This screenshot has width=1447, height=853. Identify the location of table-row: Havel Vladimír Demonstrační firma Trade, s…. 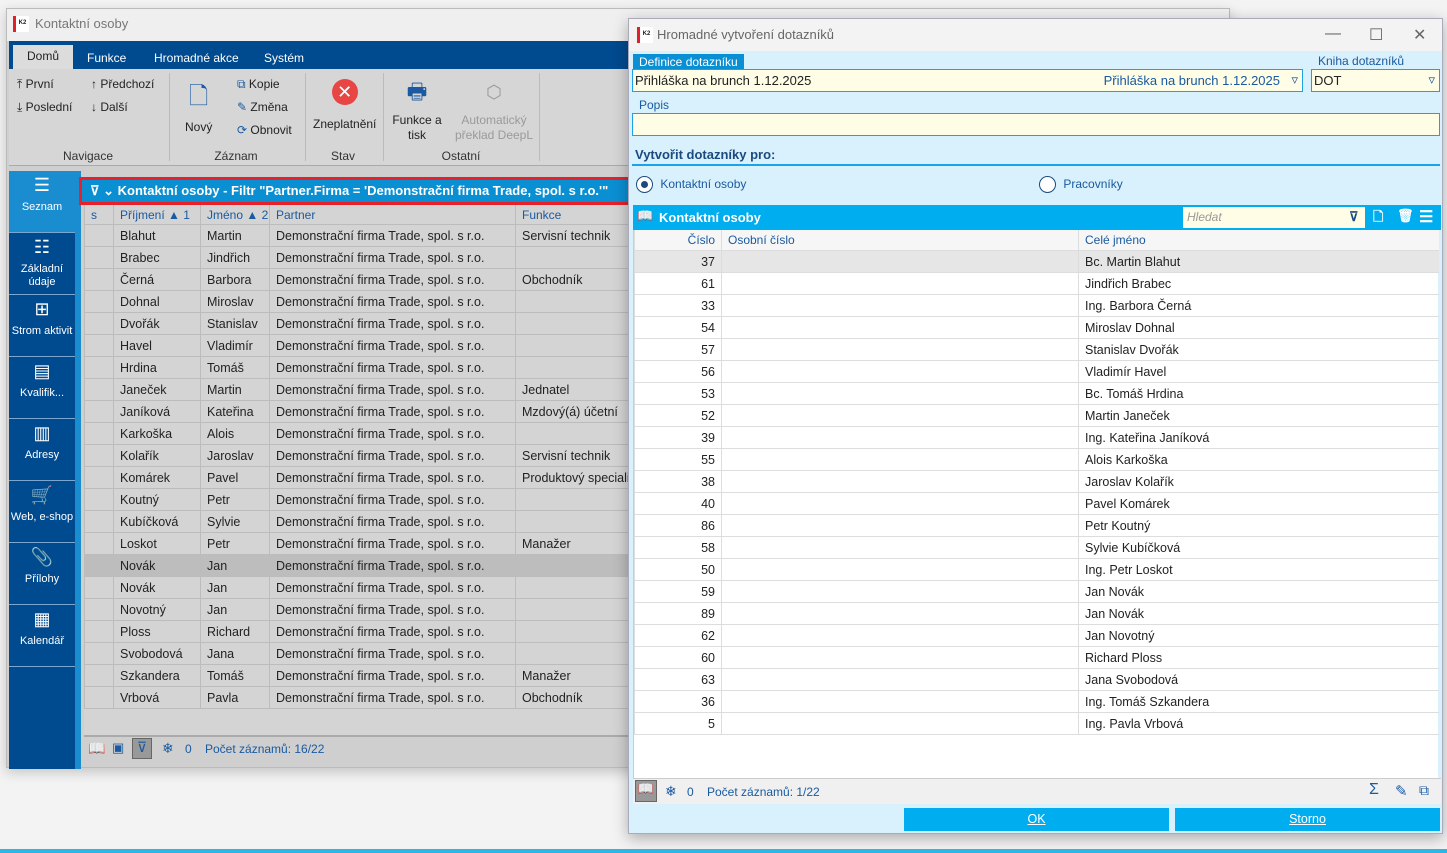
(357, 346).